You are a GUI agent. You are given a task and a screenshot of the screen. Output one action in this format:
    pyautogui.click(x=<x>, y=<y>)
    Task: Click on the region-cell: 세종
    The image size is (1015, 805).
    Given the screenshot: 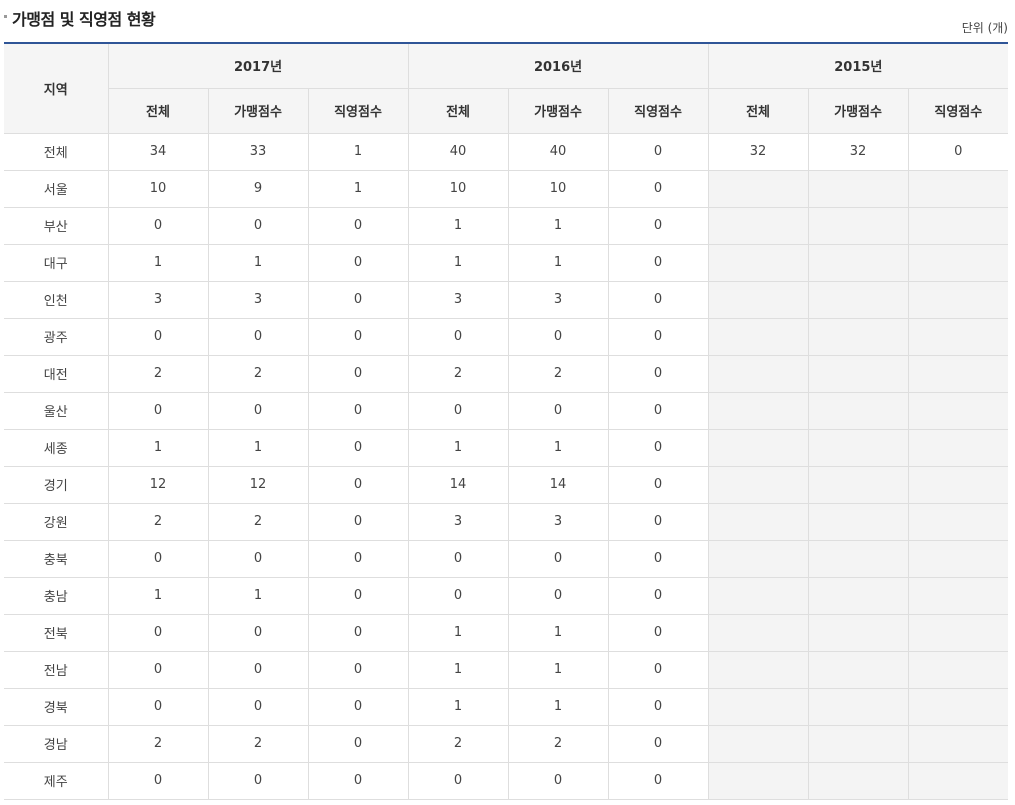 What is the action you would take?
    pyautogui.click(x=56, y=447)
    